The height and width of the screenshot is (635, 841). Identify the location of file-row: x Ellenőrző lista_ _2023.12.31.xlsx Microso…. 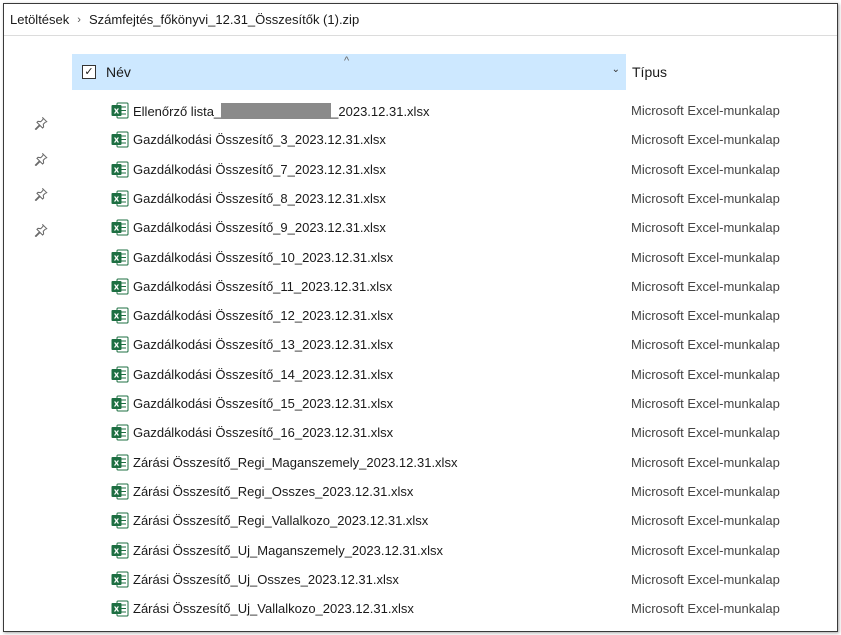
(420, 111).